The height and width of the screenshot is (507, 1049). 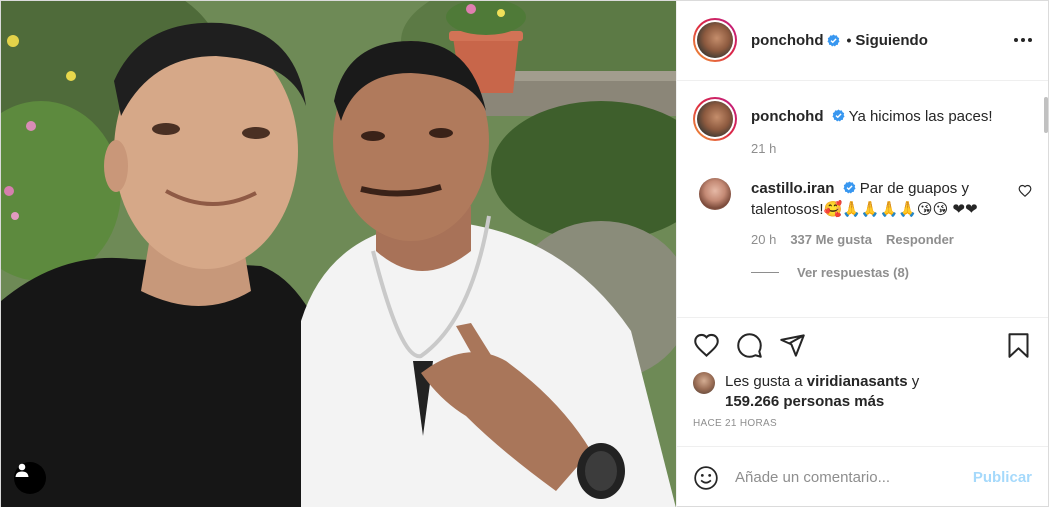 What do you see at coordinates (1046, 114) in the screenshot?
I see `comments-scrollbar` at bounding box center [1046, 114].